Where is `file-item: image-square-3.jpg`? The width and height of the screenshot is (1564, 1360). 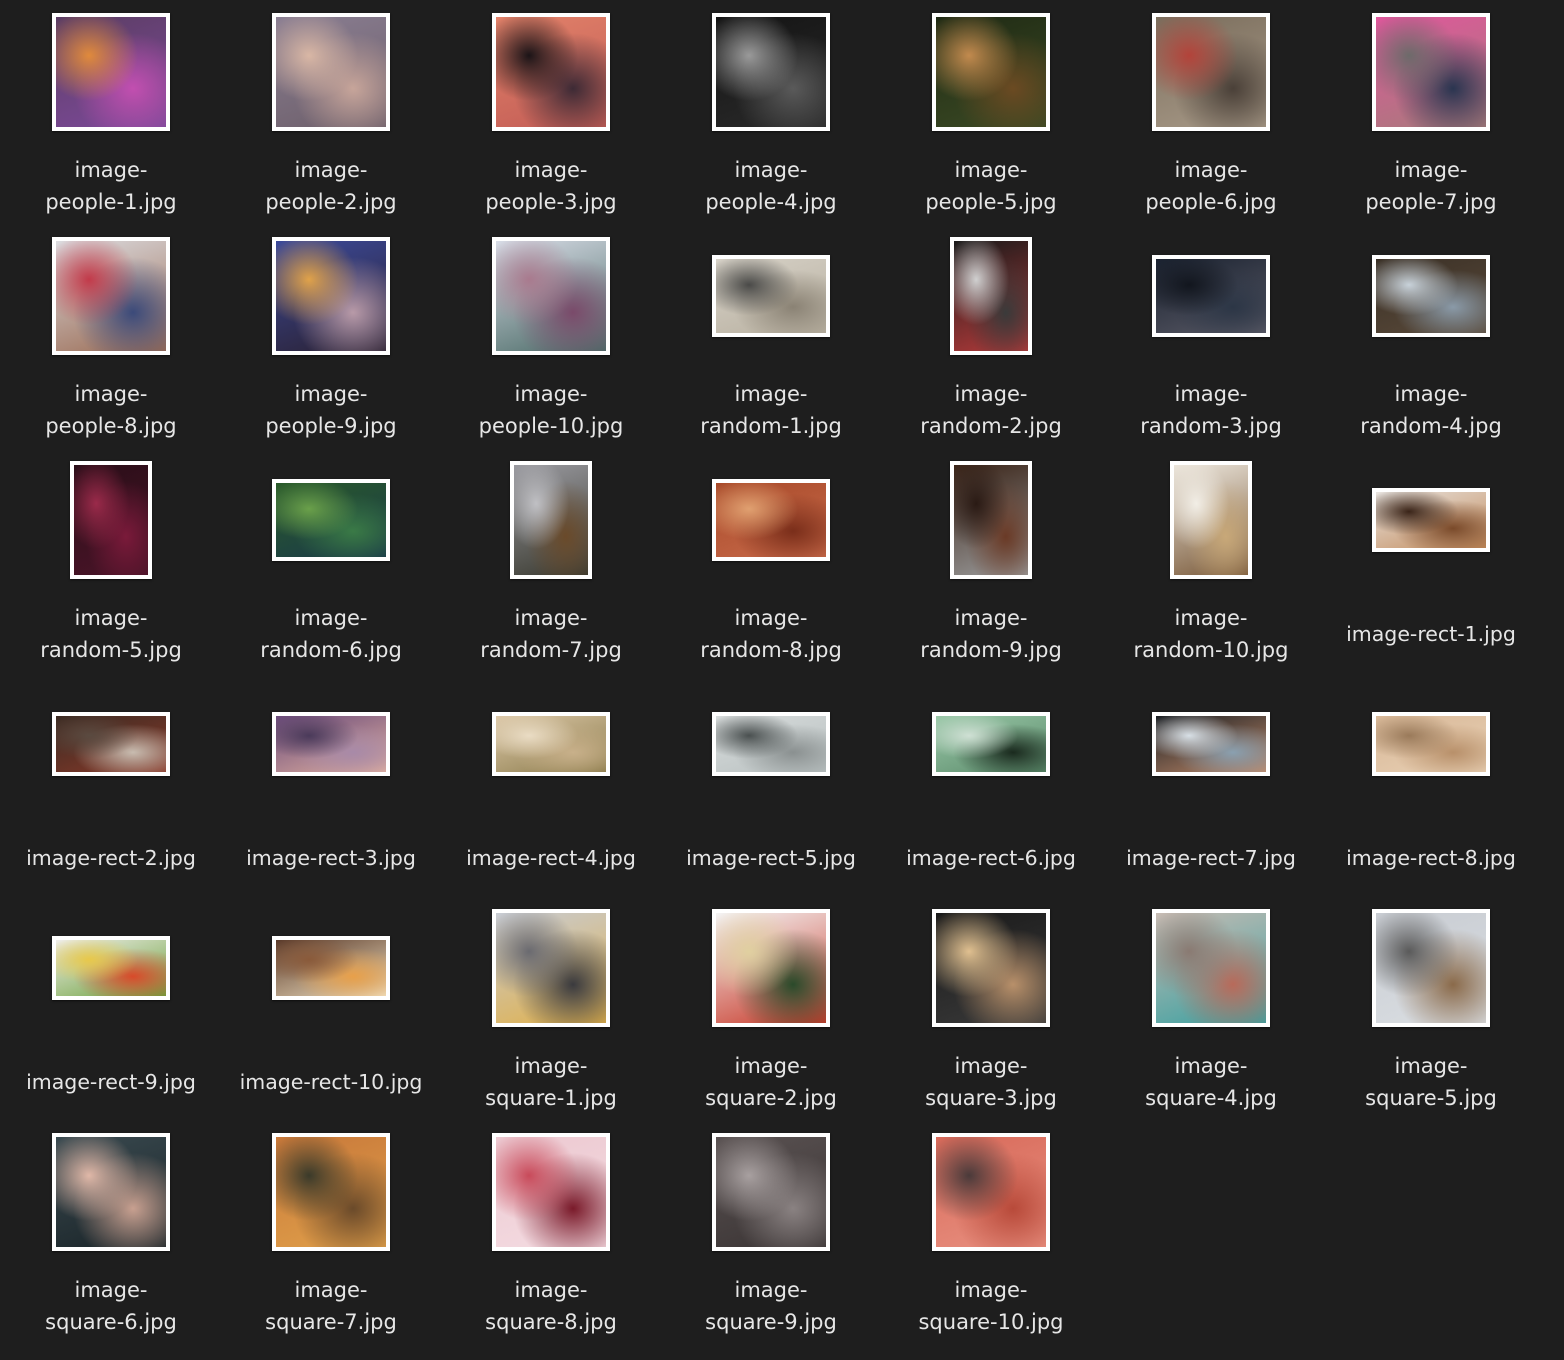
file-item: image-square-3.jpg is located at coordinates (991, 1008).